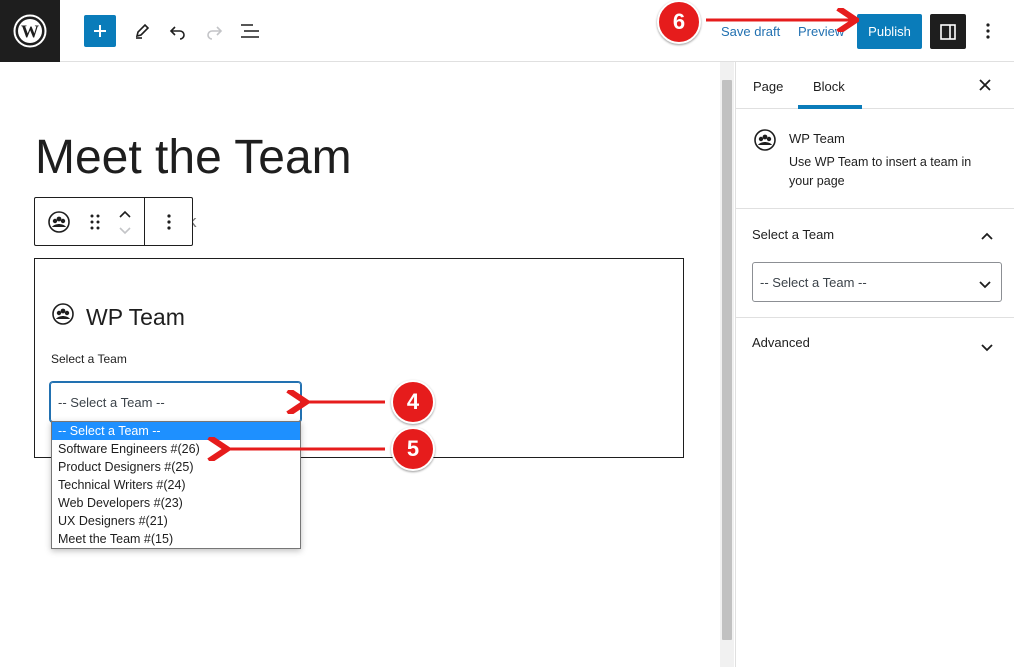 Image resolution: width=1014 pixels, height=667 pixels. What do you see at coordinates (59, 221) in the screenshot?
I see `block-type-team-icon` at bounding box center [59, 221].